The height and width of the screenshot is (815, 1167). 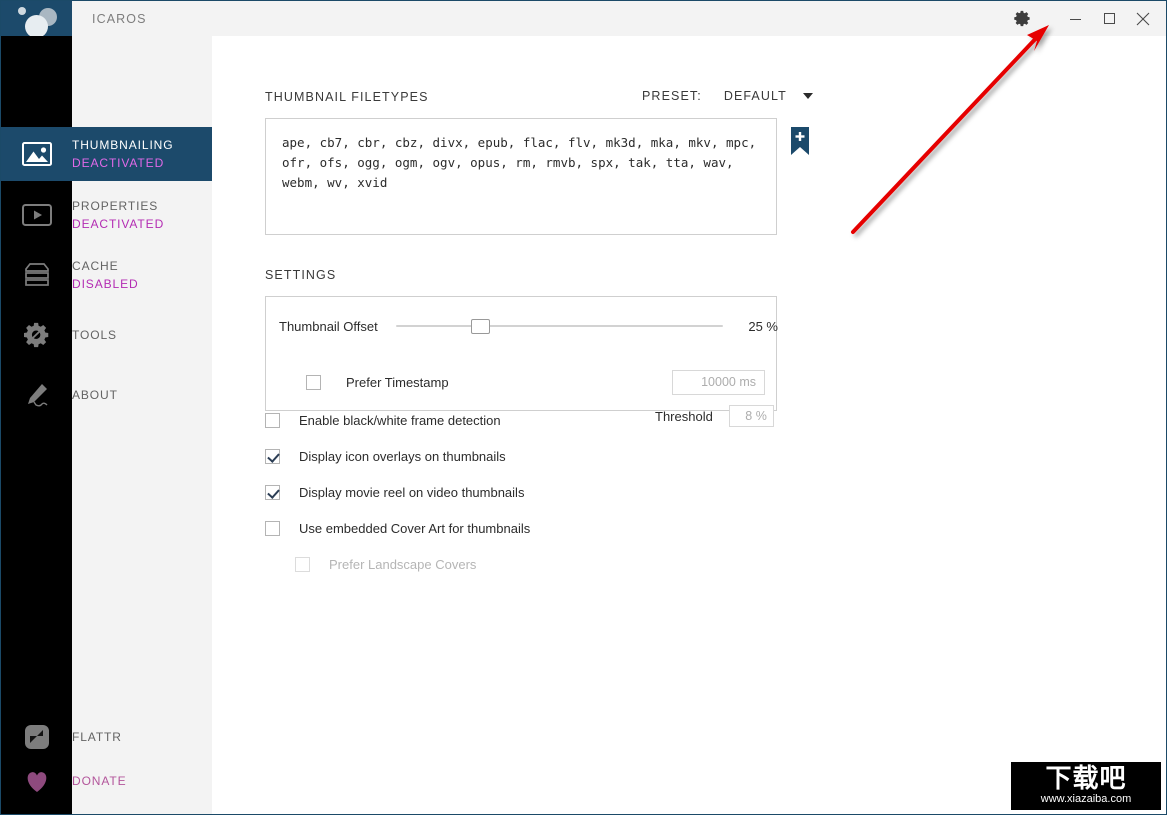 I want to click on thumbnail-offset-value: 25 %, so click(x=763, y=326).